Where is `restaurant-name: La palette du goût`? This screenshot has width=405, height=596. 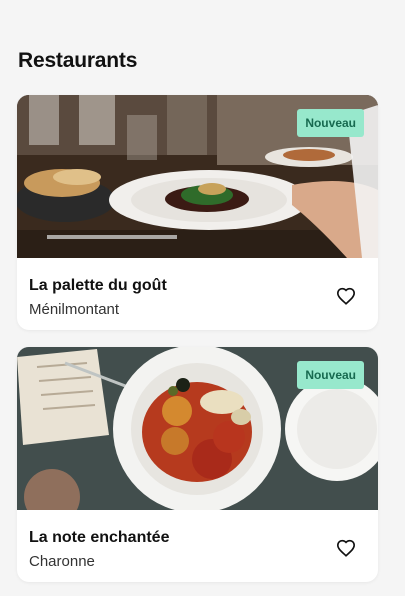
restaurant-name: La palette du goût is located at coordinates (98, 285).